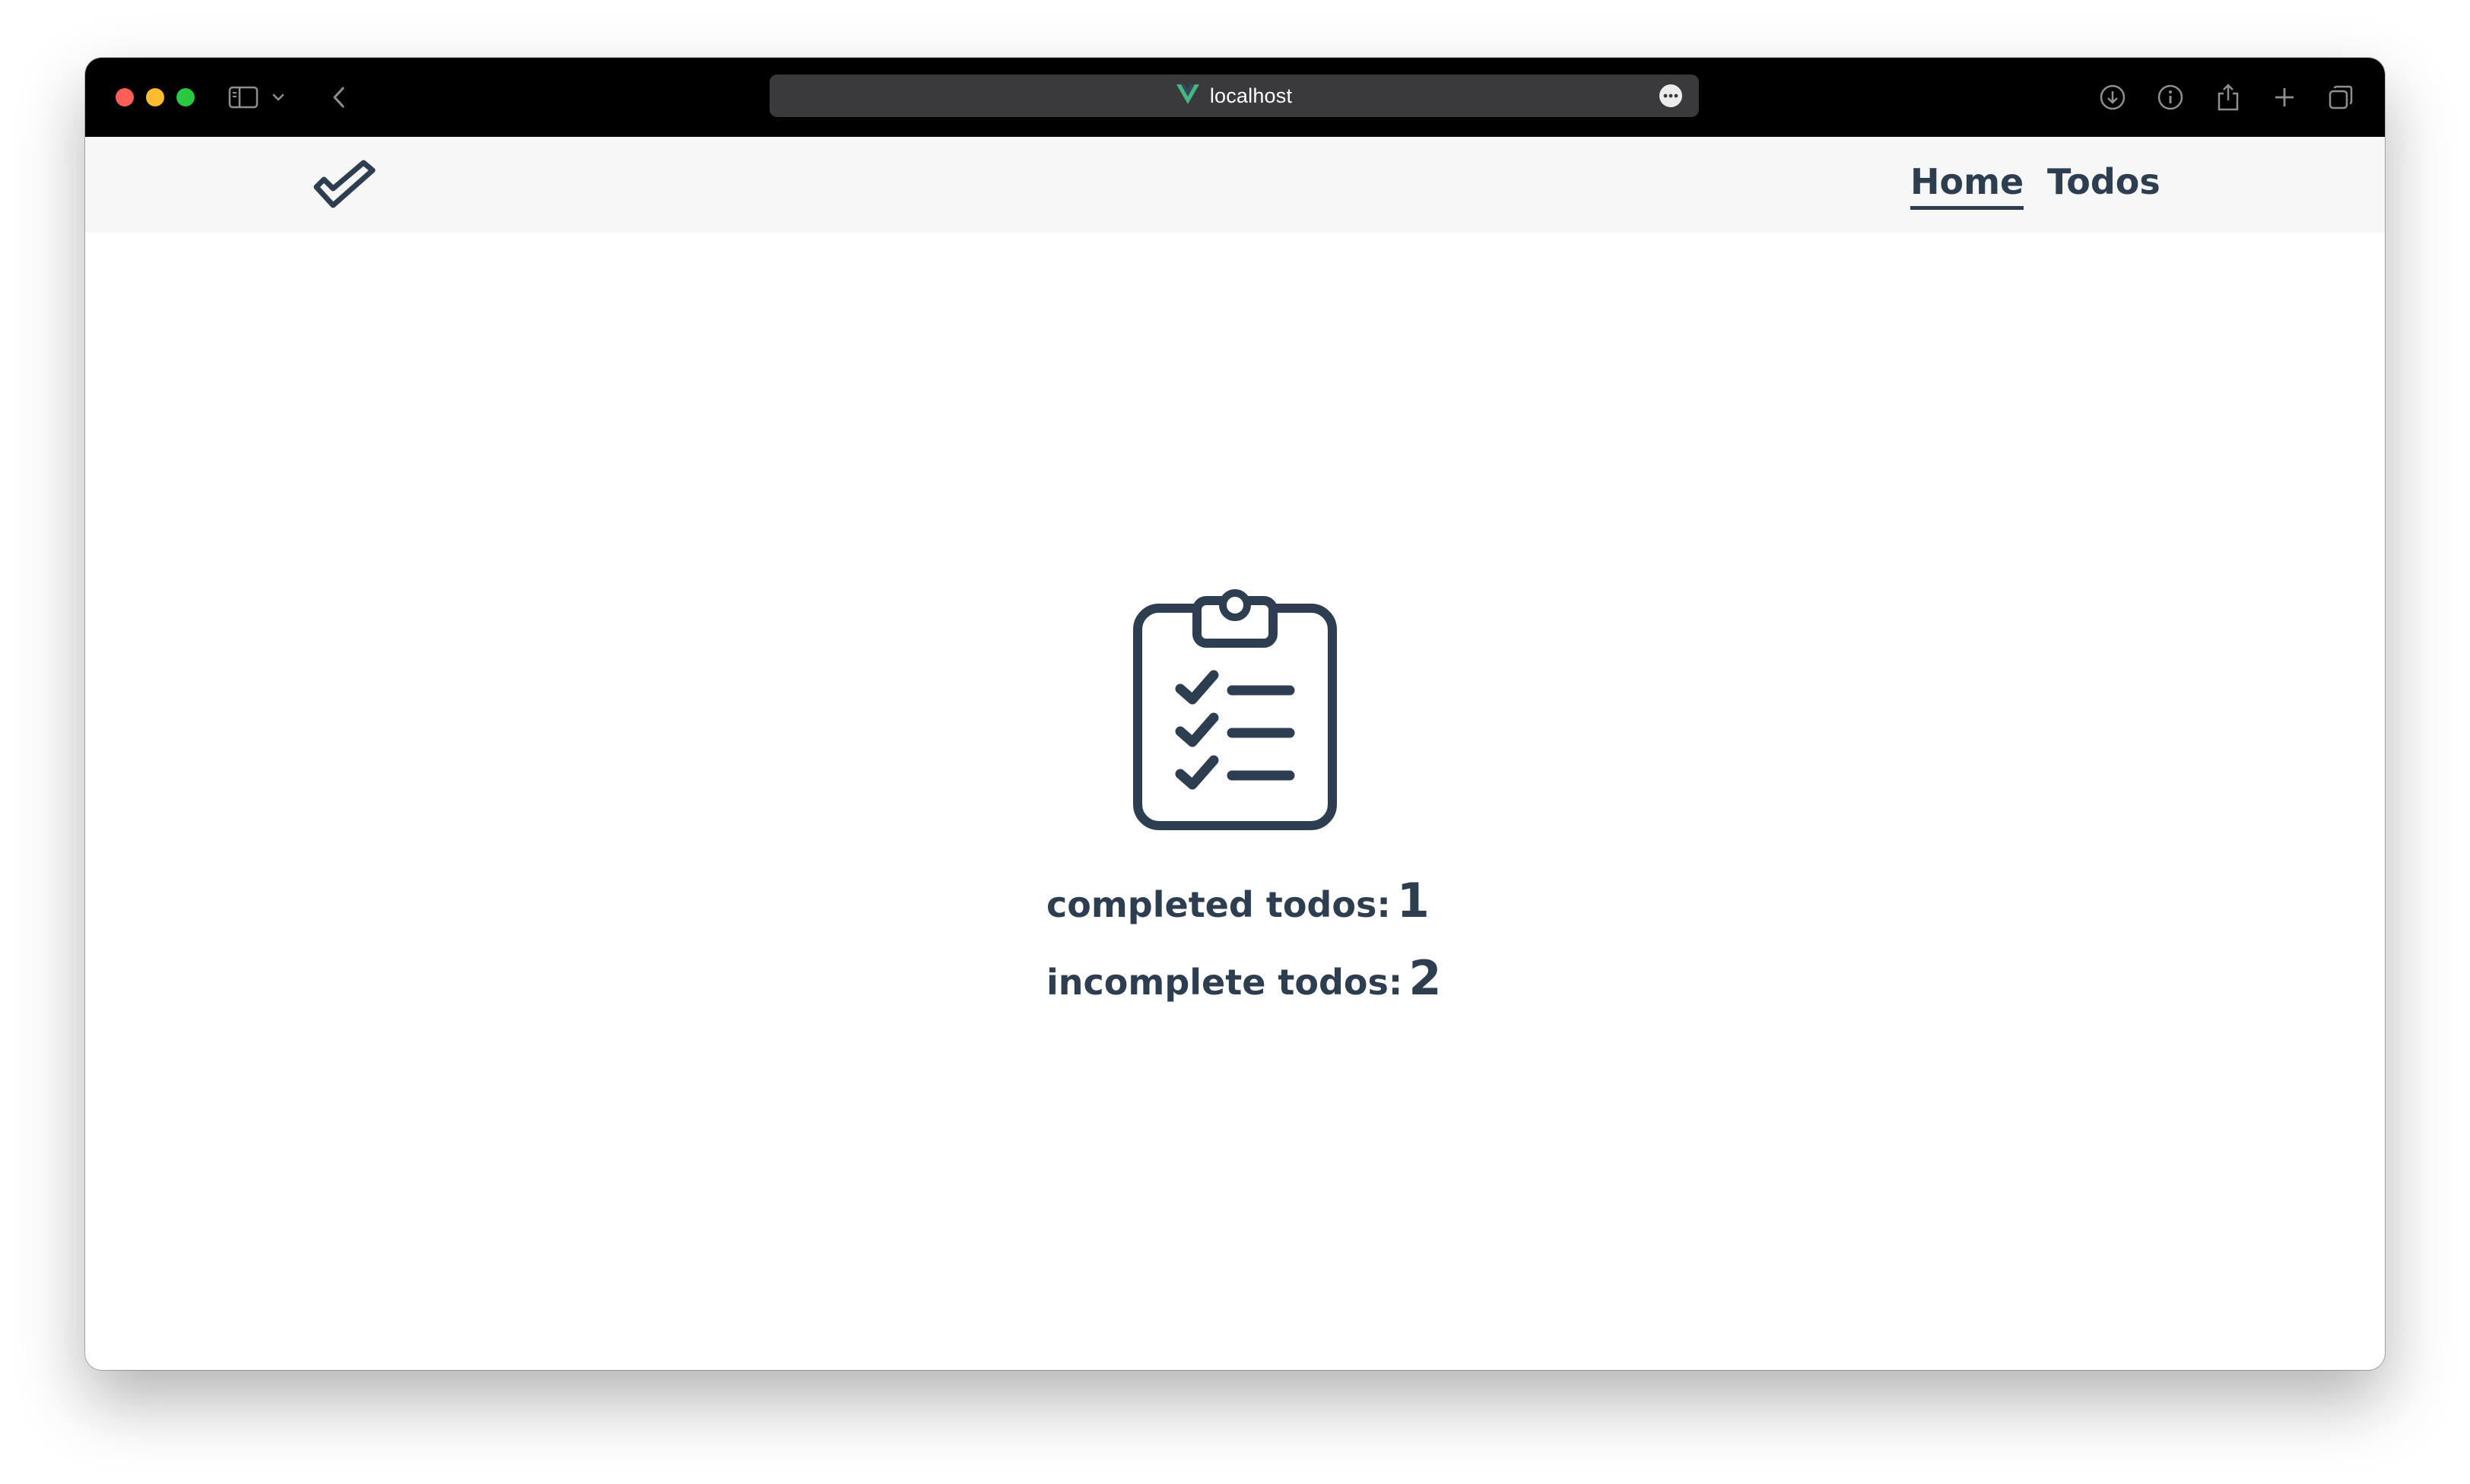 This screenshot has height=1484, width=2470. What do you see at coordinates (155, 97) in the screenshot?
I see `minimize-window-button` at bounding box center [155, 97].